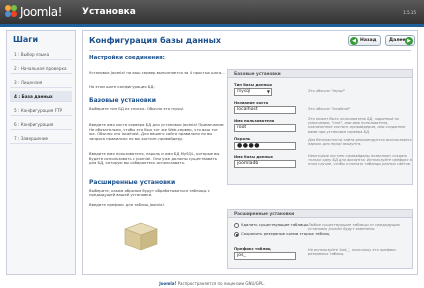  I want to click on sidebar-step-ftp: 5 : Конфигурация FTP, so click(41, 110).